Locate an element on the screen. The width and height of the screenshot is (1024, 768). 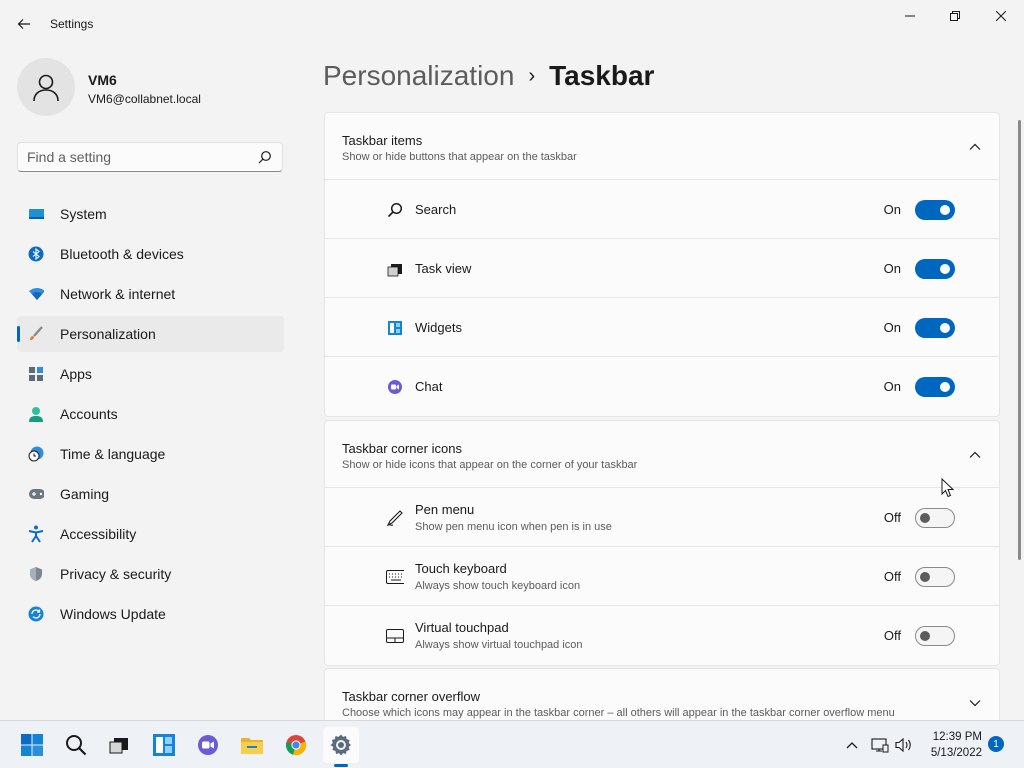
widgets-button is located at coordinates (164, 745).